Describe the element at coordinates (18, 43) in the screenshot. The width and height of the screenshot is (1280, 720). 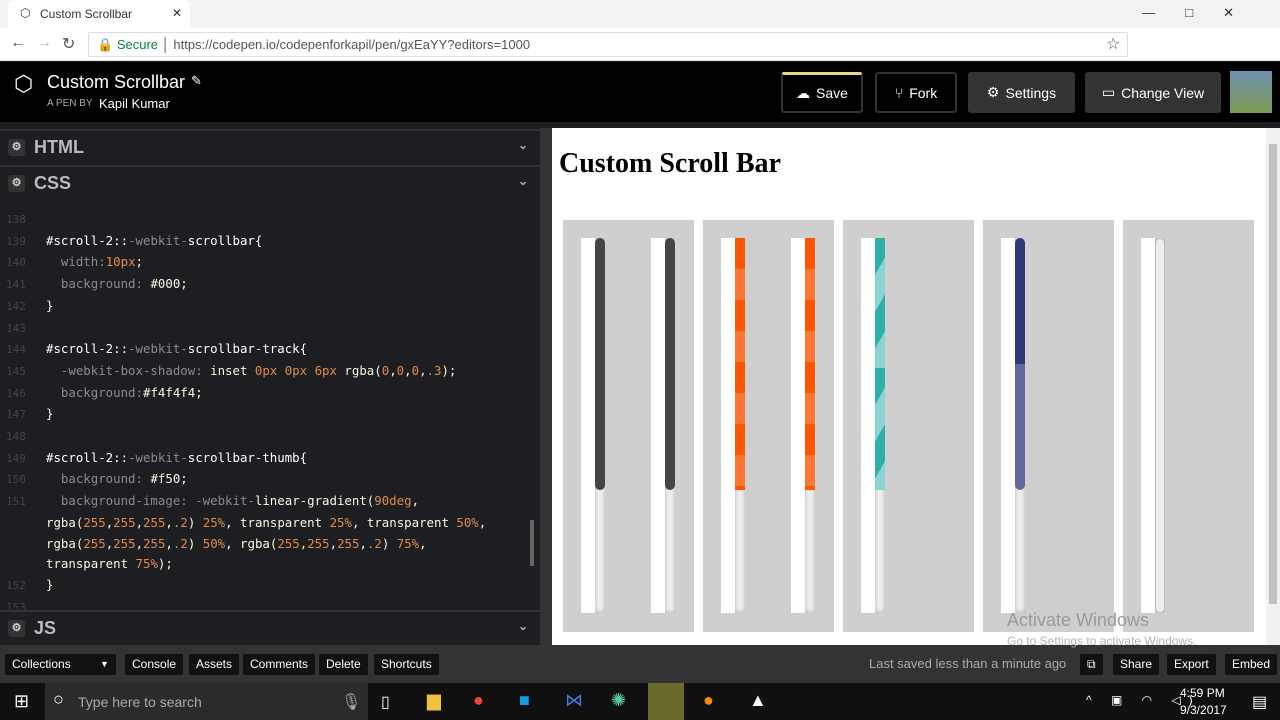
I see `back-icon: ←` at that location.